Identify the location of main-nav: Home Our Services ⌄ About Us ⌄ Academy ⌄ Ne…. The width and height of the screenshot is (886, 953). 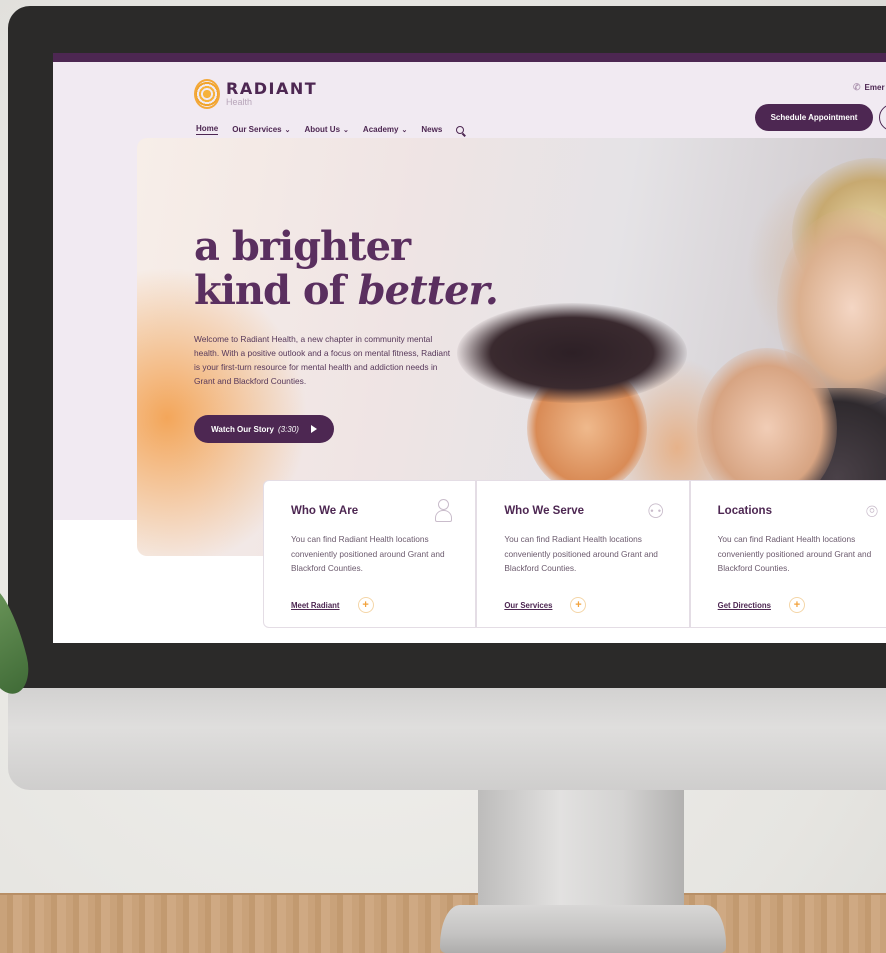
(330, 129).